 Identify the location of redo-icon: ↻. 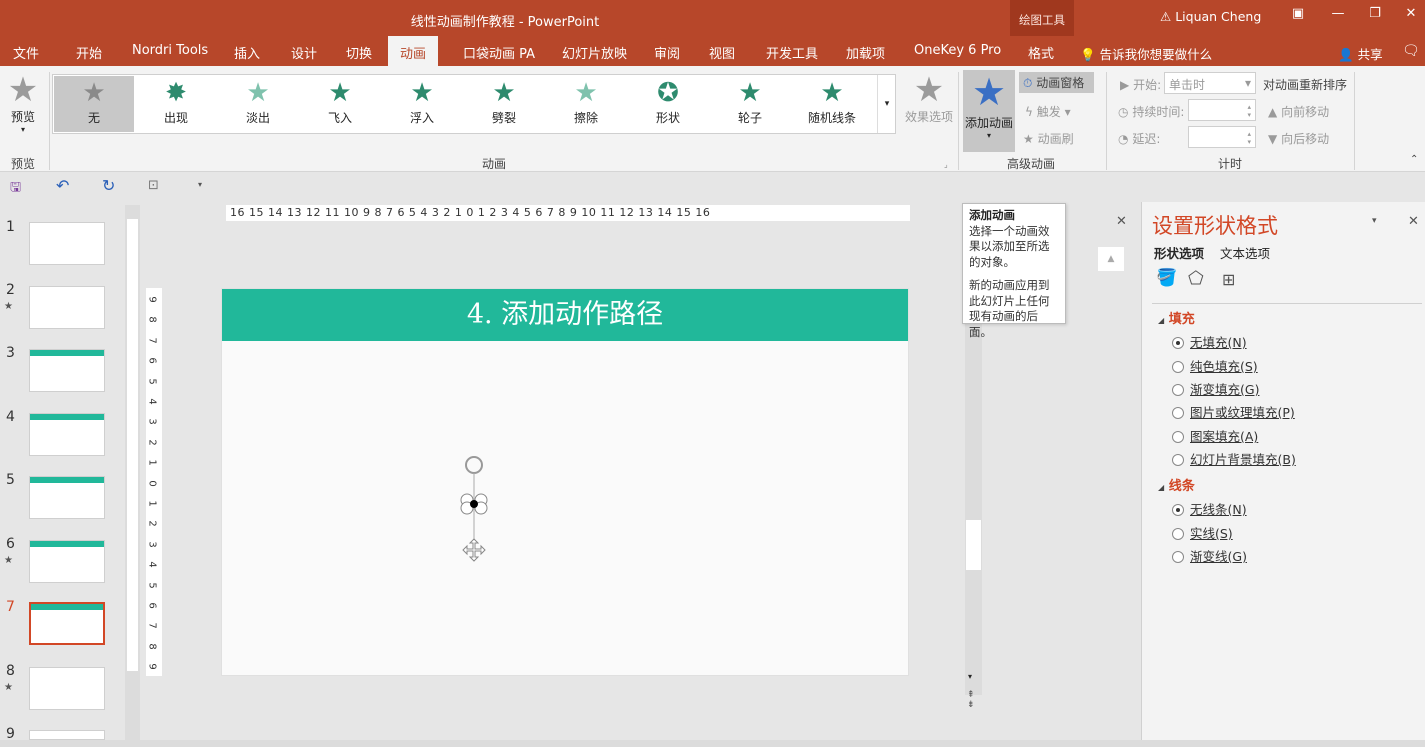
(108, 185).